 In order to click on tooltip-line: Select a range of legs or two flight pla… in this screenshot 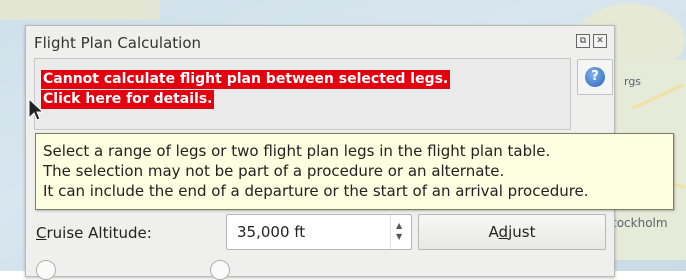, I will do `click(297, 151)`.